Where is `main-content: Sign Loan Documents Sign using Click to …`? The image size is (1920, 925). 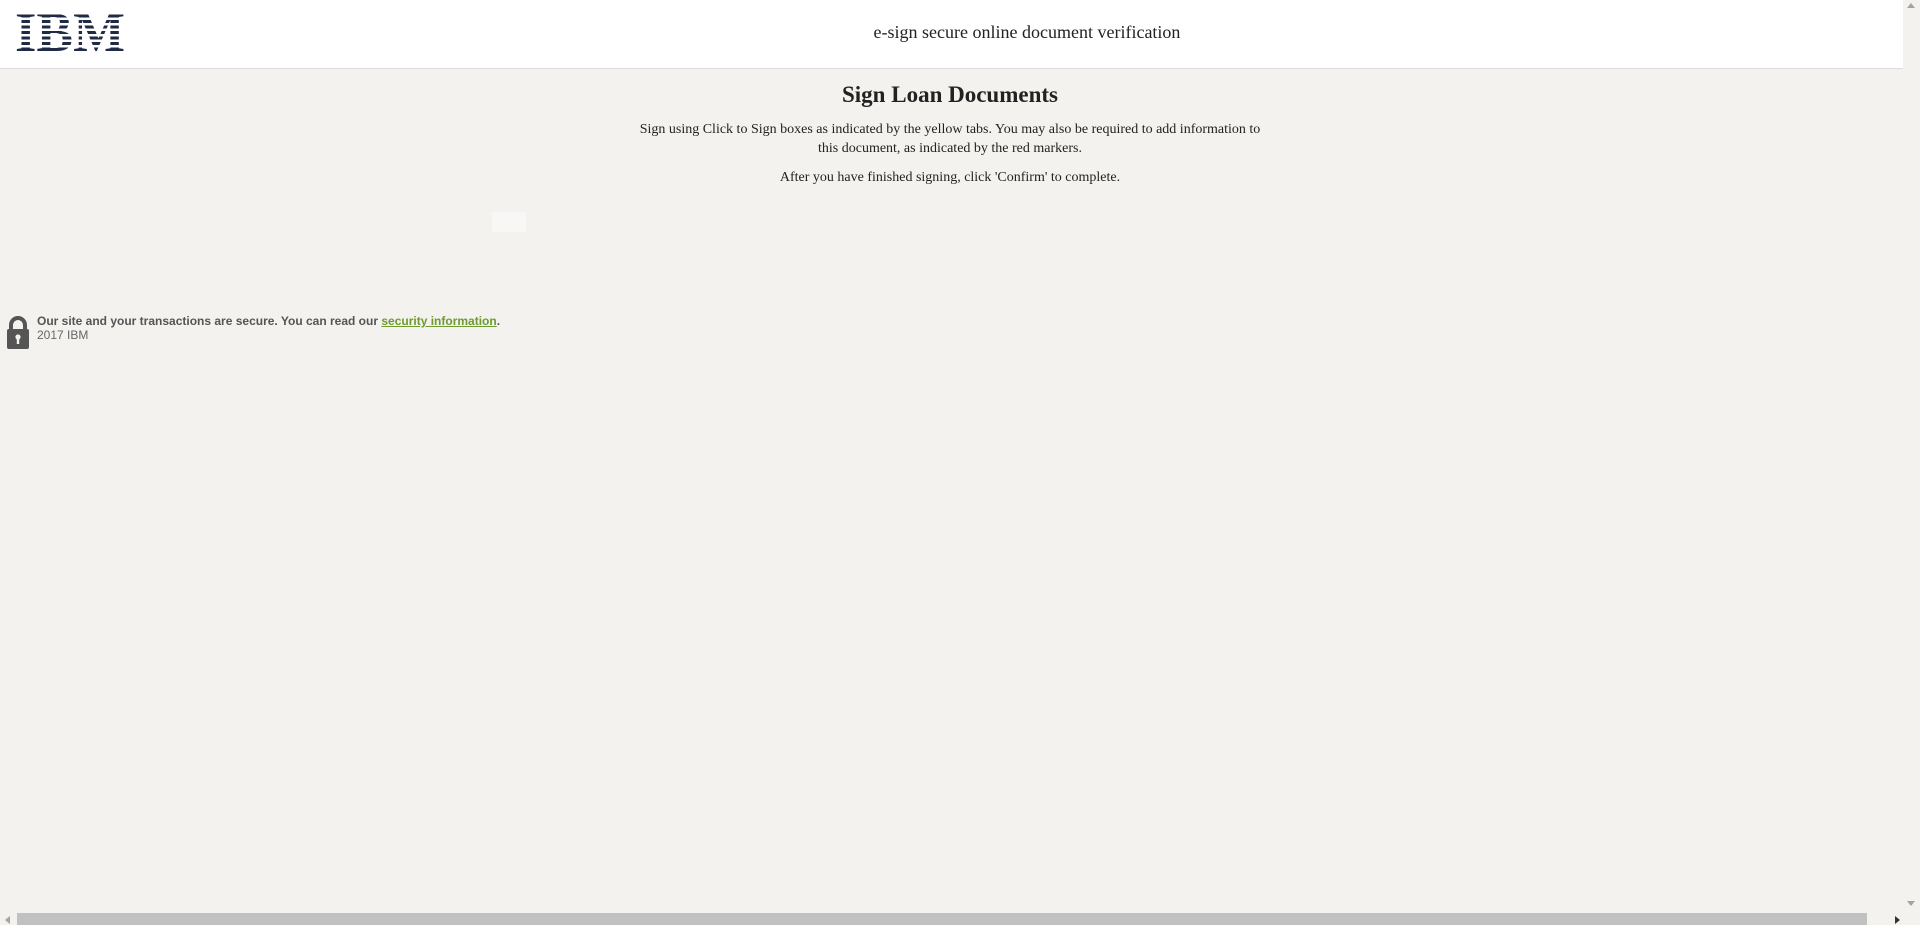 main-content: Sign Loan Documents Sign using Click to … is located at coordinates (950, 133).